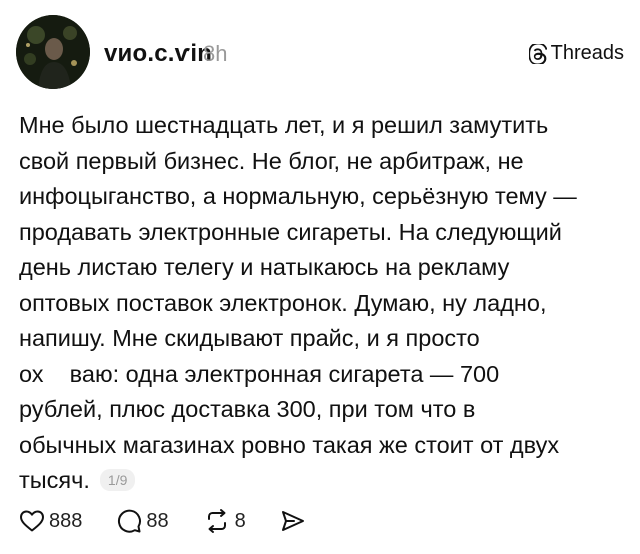 The width and height of the screenshot is (640, 554). I want to click on threads-badge: Threads, so click(576, 53).